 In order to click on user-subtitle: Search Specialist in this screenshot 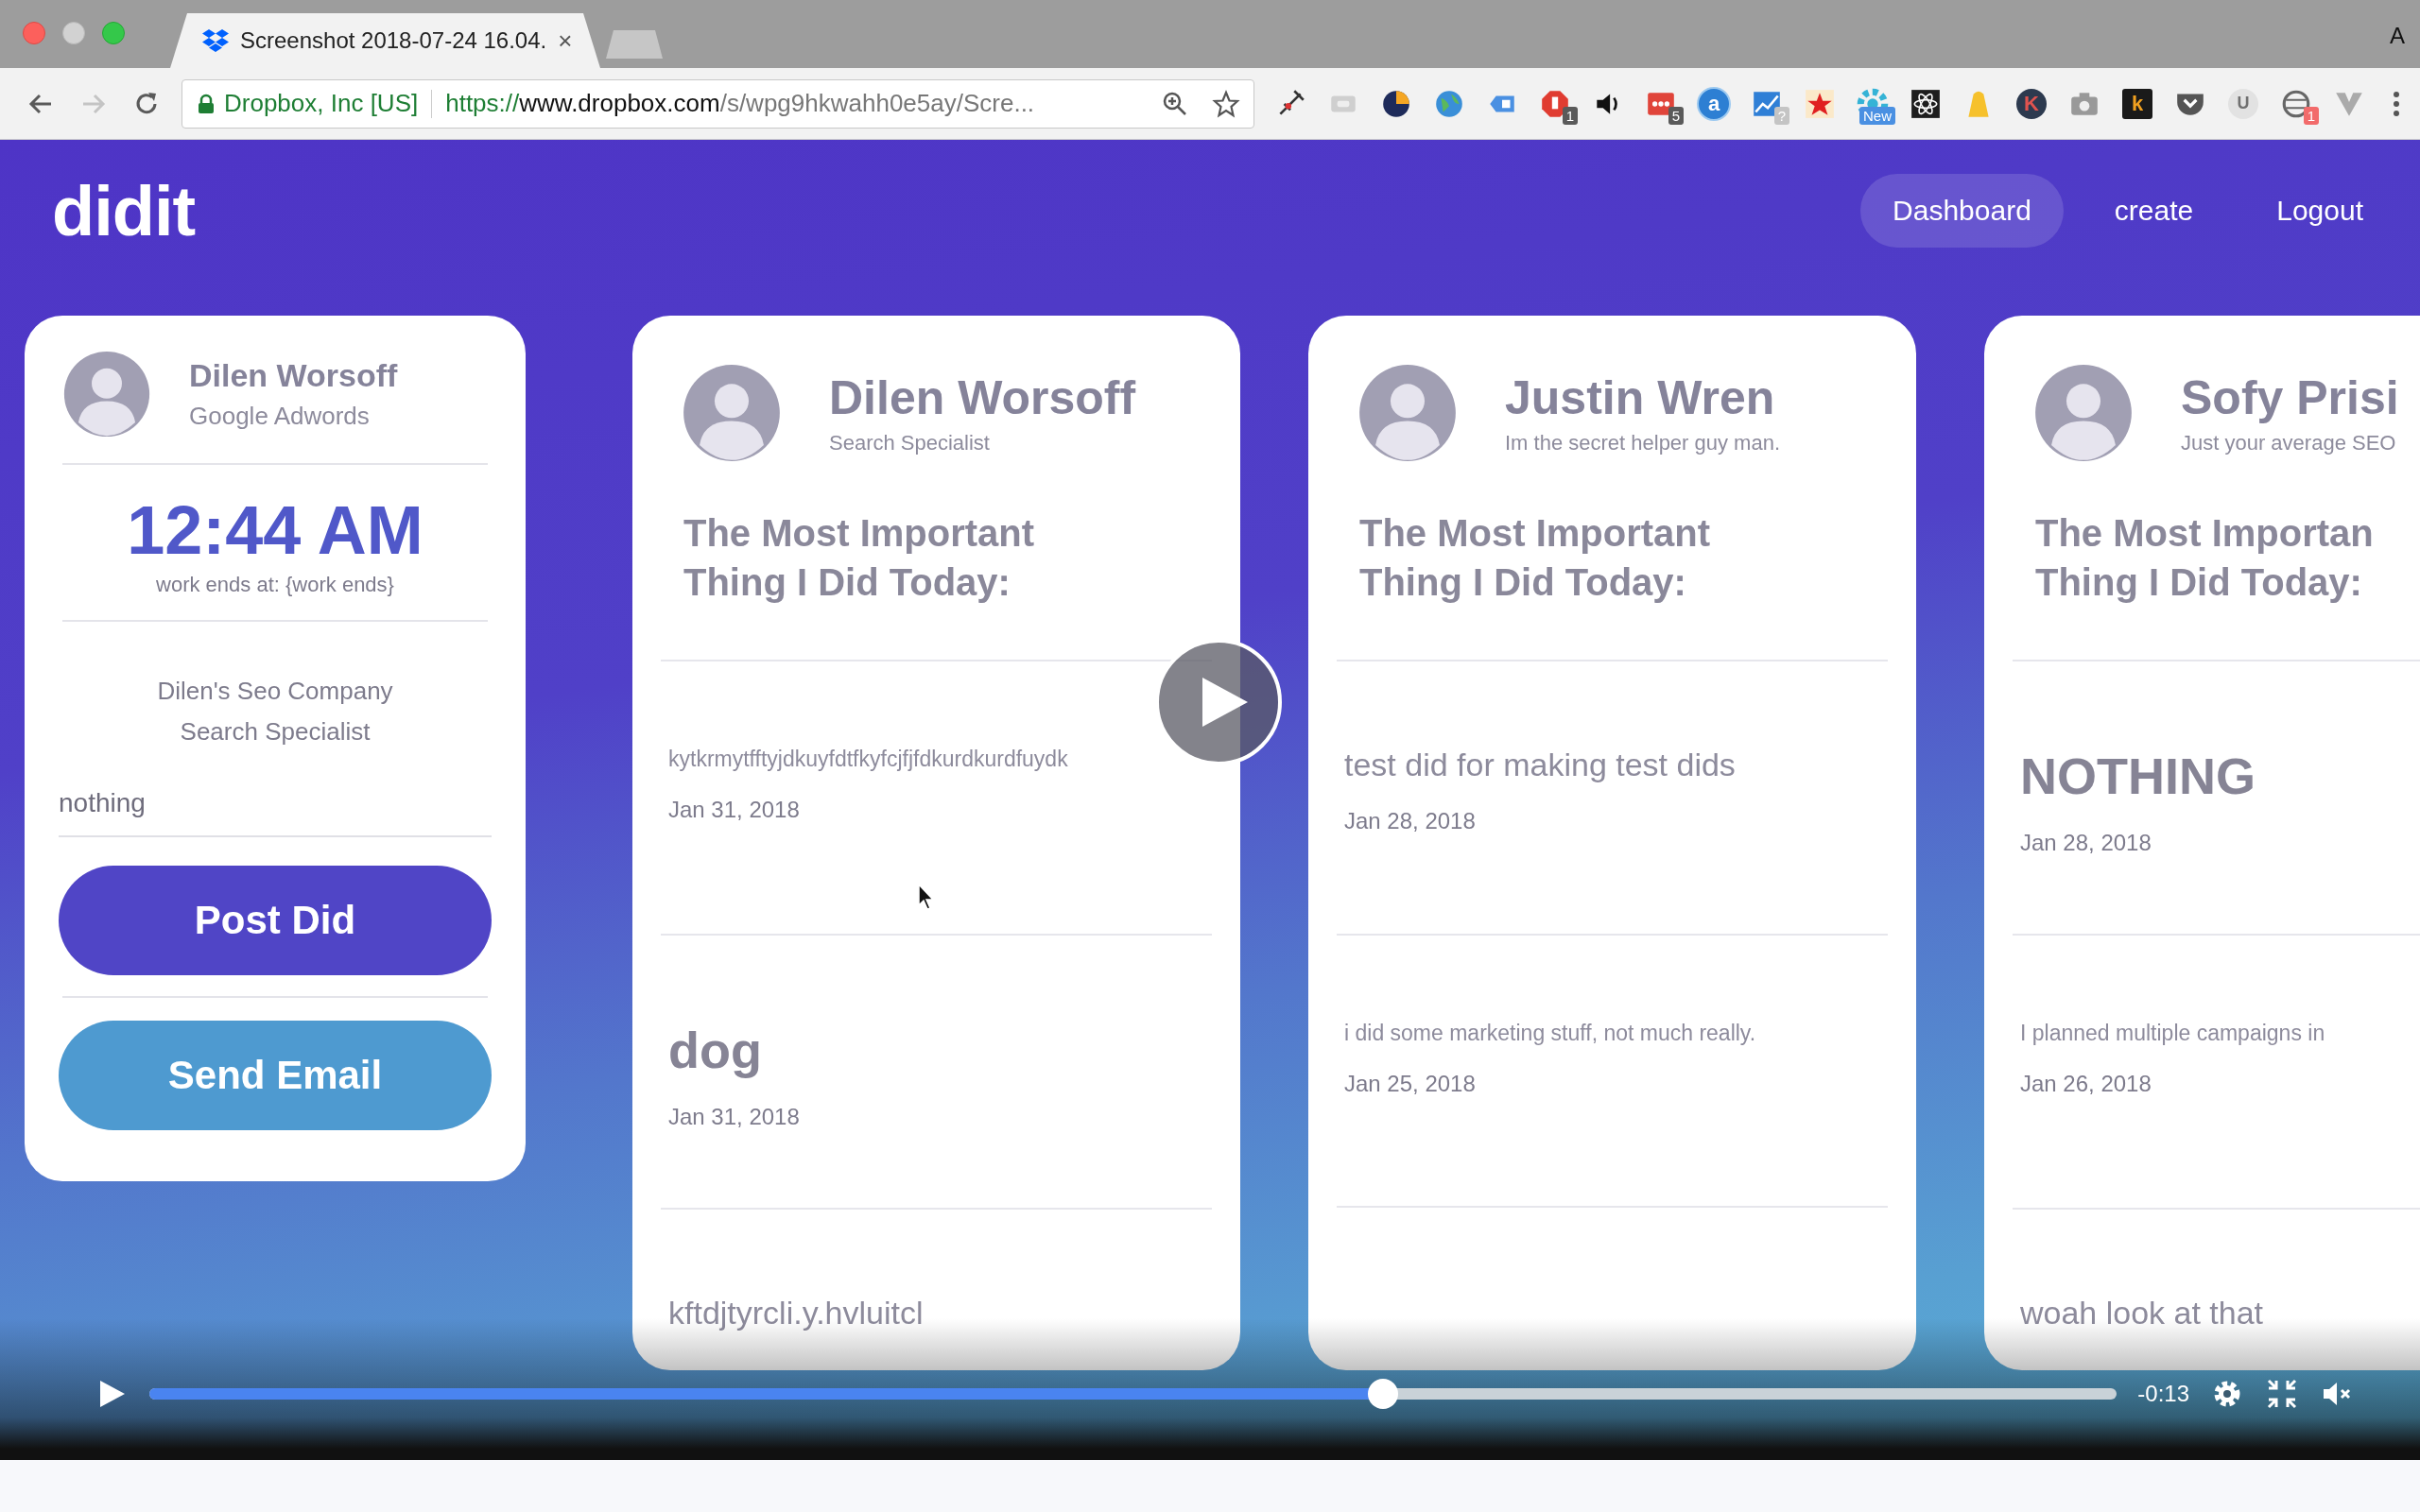, I will do `click(910, 443)`.